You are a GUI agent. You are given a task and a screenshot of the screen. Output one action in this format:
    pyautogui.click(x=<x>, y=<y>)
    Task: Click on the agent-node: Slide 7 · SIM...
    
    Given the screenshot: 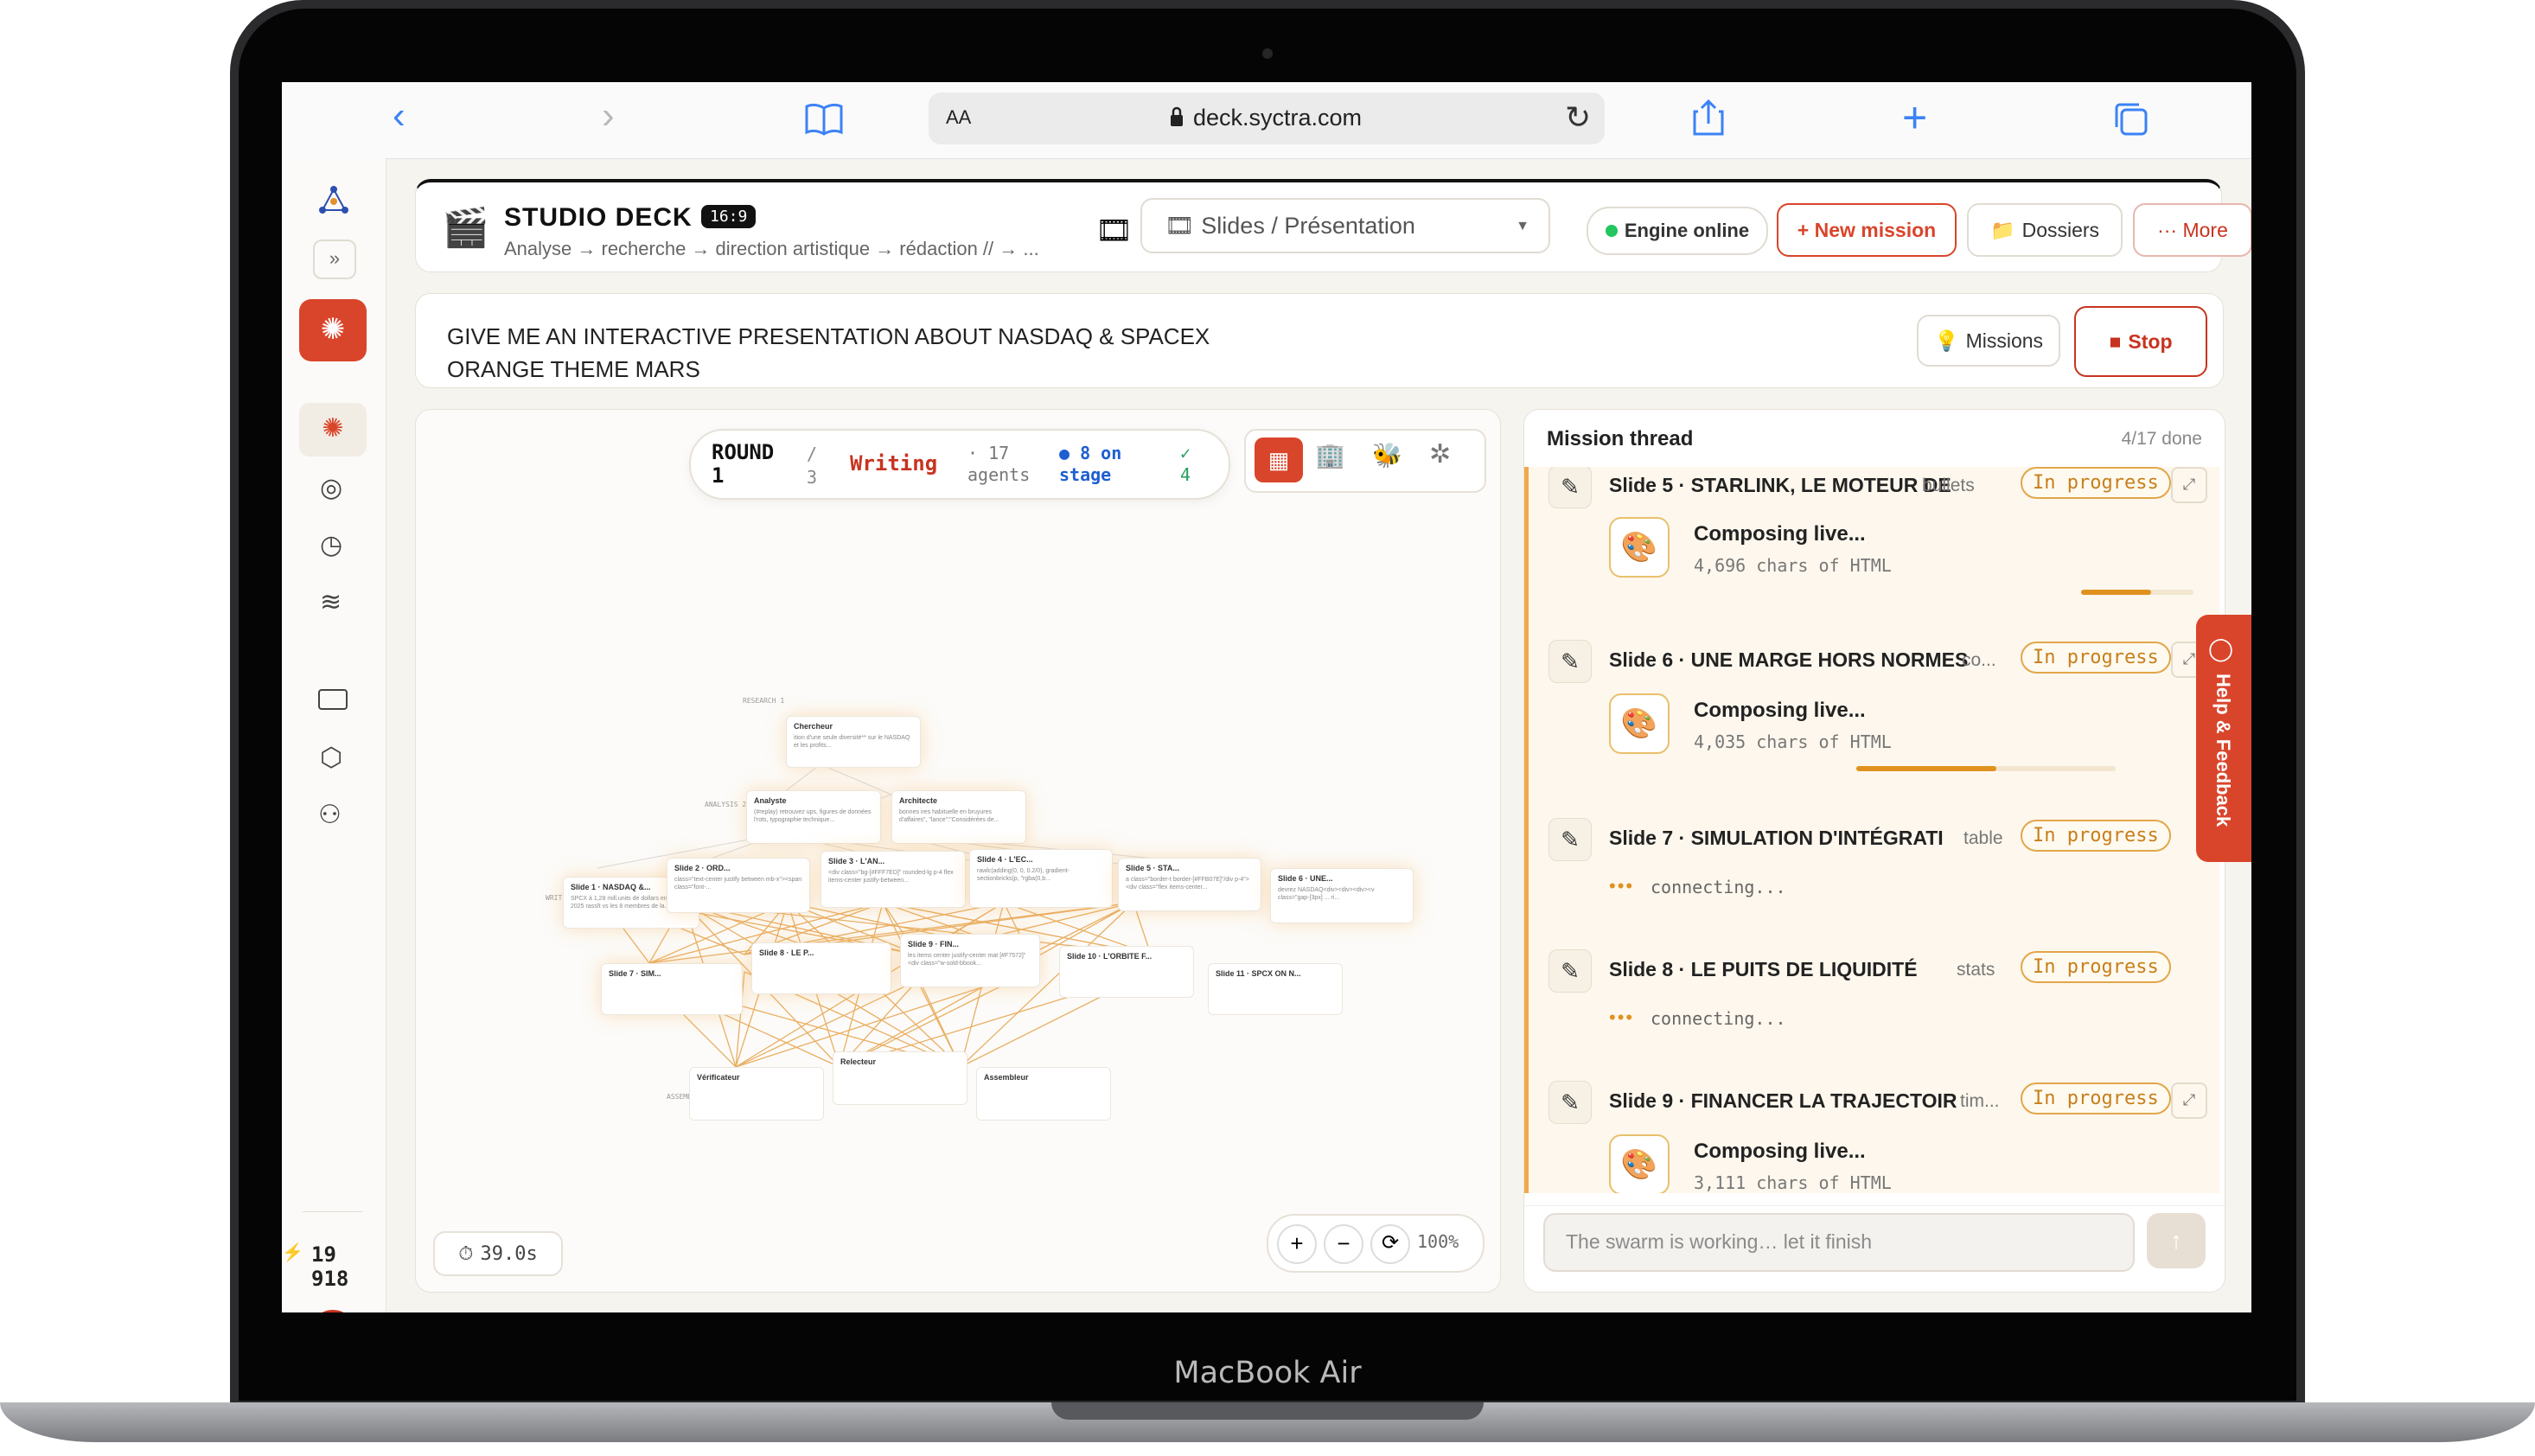 What is the action you would take?
    pyautogui.click(x=672, y=989)
    